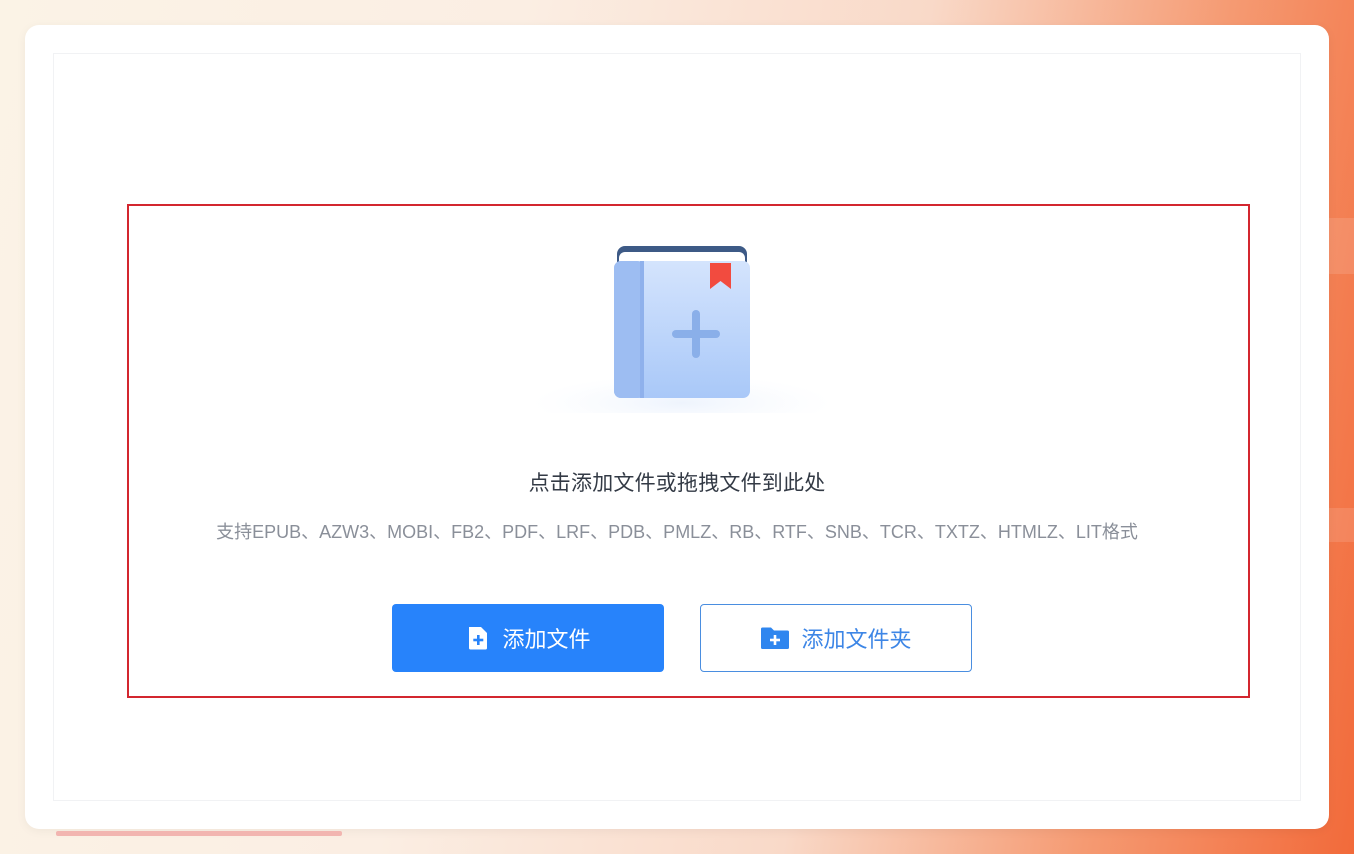  Describe the element at coordinates (546, 639) in the screenshot. I see `add-file-label: 添加文件` at that location.